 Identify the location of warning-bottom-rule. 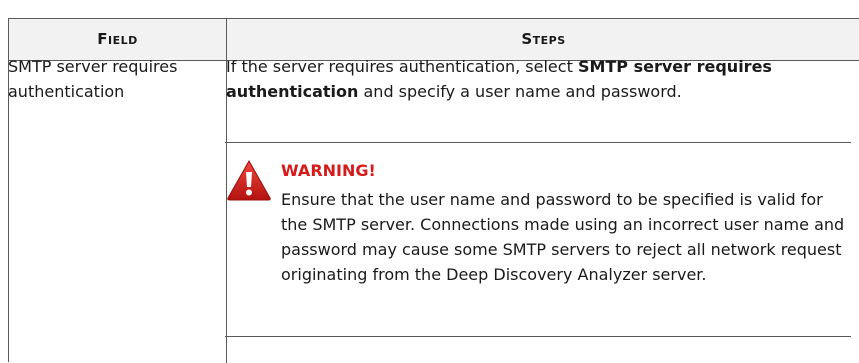
(538, 336).